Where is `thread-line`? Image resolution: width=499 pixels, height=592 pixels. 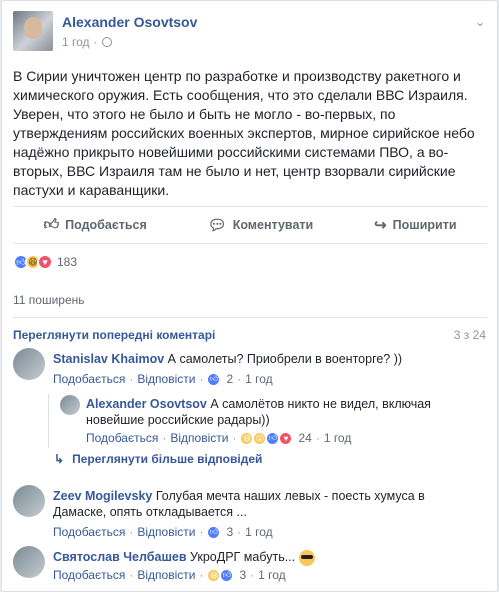
thread-line is located at coordinates (48, 421).